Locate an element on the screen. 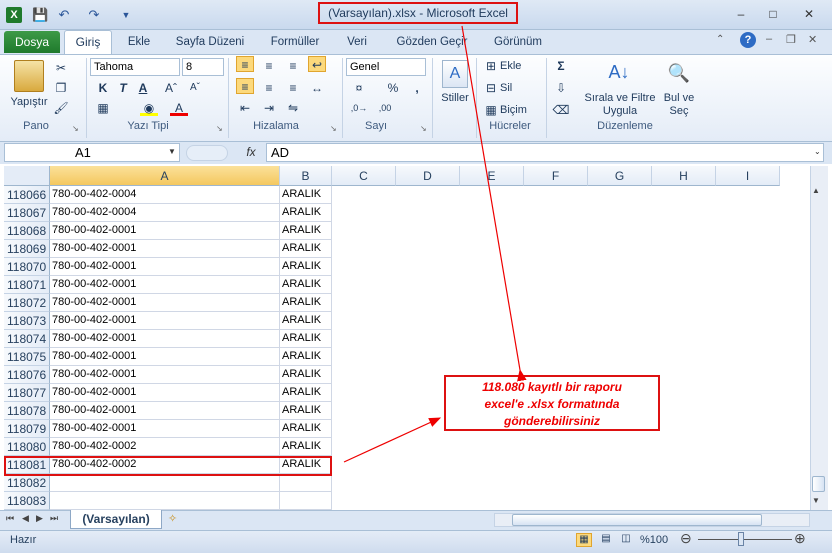  zoom-out-icon: ⊖ is located at coordinates (686, 538).